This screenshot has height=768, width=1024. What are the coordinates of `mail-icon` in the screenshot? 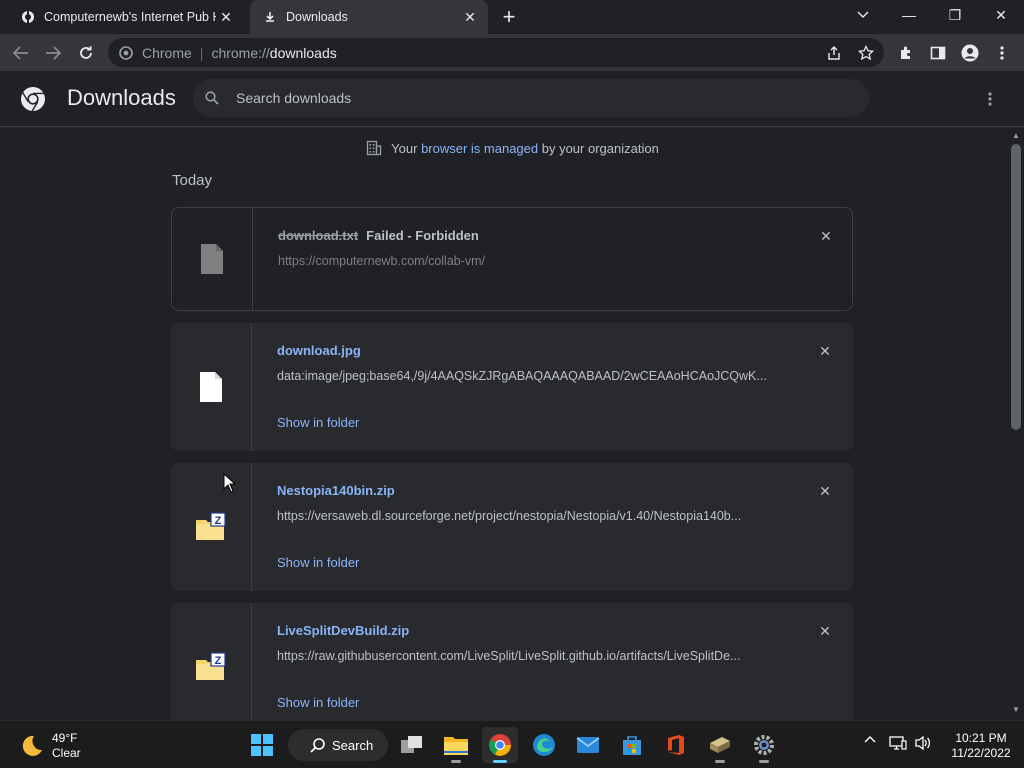 It's located at (588, 745).